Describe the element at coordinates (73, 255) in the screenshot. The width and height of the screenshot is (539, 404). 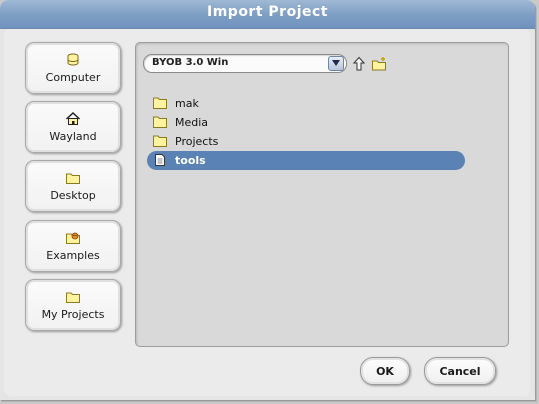
I see `sidebar-item-label: Examples` at that location.